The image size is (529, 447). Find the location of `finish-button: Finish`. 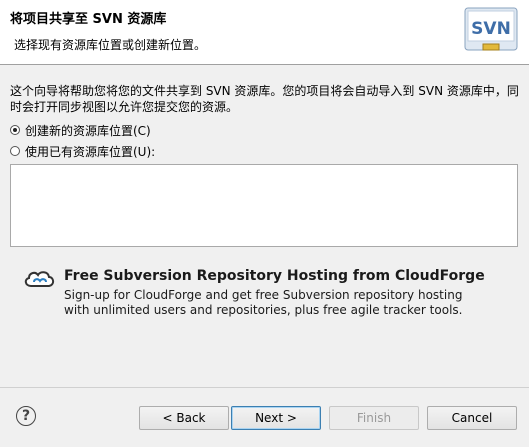

finish-button: Finish is located at coordinates (374, 418).